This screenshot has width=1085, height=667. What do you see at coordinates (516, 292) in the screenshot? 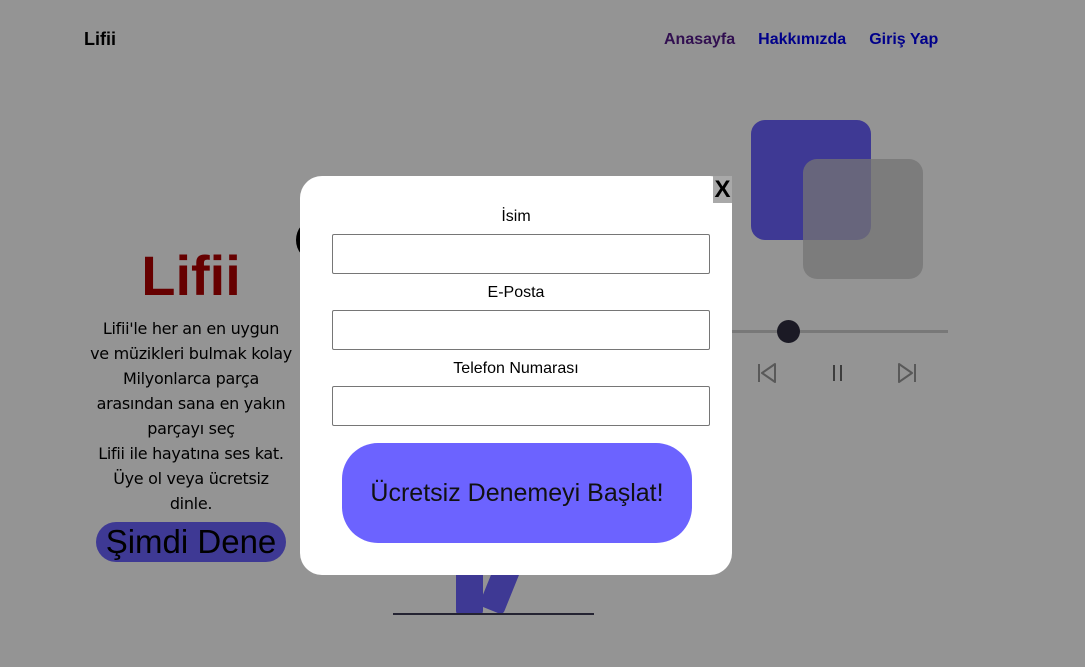
I see `email-label: E-Posta` at bounding box center [516, 292].